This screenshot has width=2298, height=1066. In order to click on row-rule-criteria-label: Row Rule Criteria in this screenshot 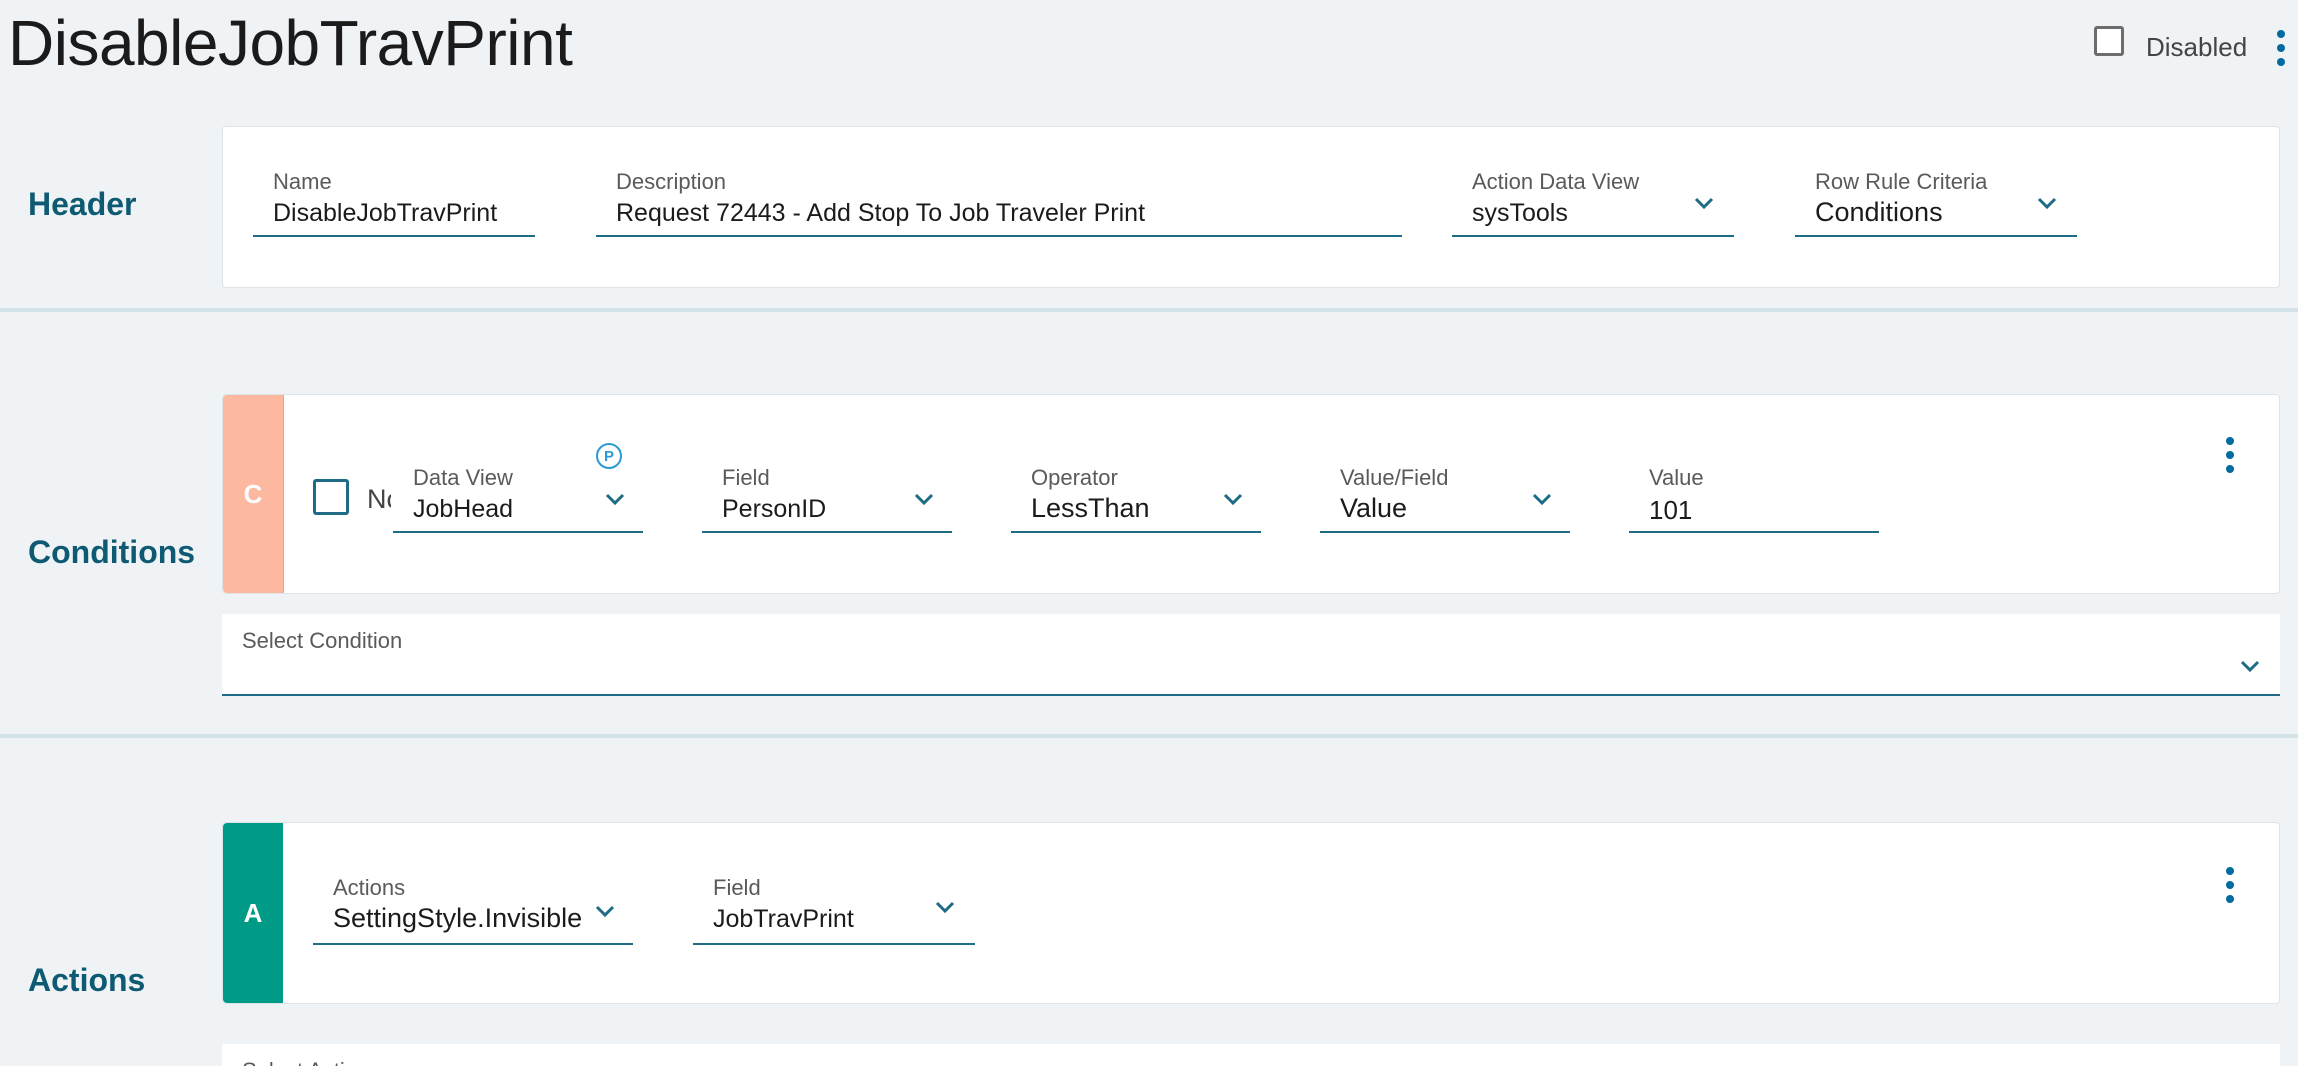, I will do `click(1901, 181)`.